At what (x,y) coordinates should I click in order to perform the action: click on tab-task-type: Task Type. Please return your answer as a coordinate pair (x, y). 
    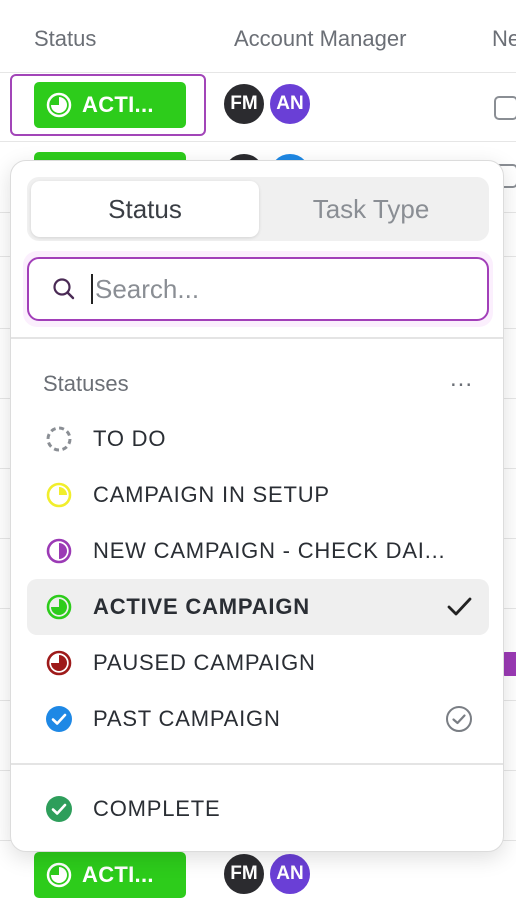
    Looking at the image, I should click on (371, 209).